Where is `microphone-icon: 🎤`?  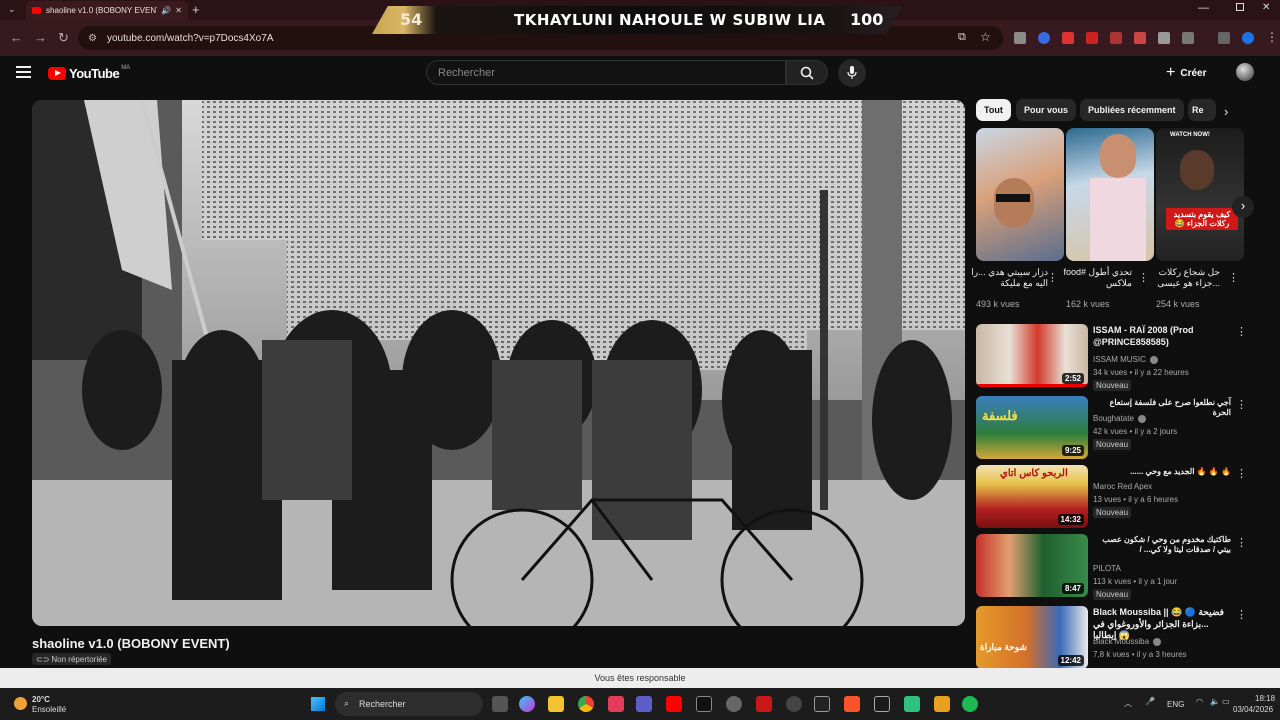
microphone-icon: 🎤 is located at coordinates (1150, 701).